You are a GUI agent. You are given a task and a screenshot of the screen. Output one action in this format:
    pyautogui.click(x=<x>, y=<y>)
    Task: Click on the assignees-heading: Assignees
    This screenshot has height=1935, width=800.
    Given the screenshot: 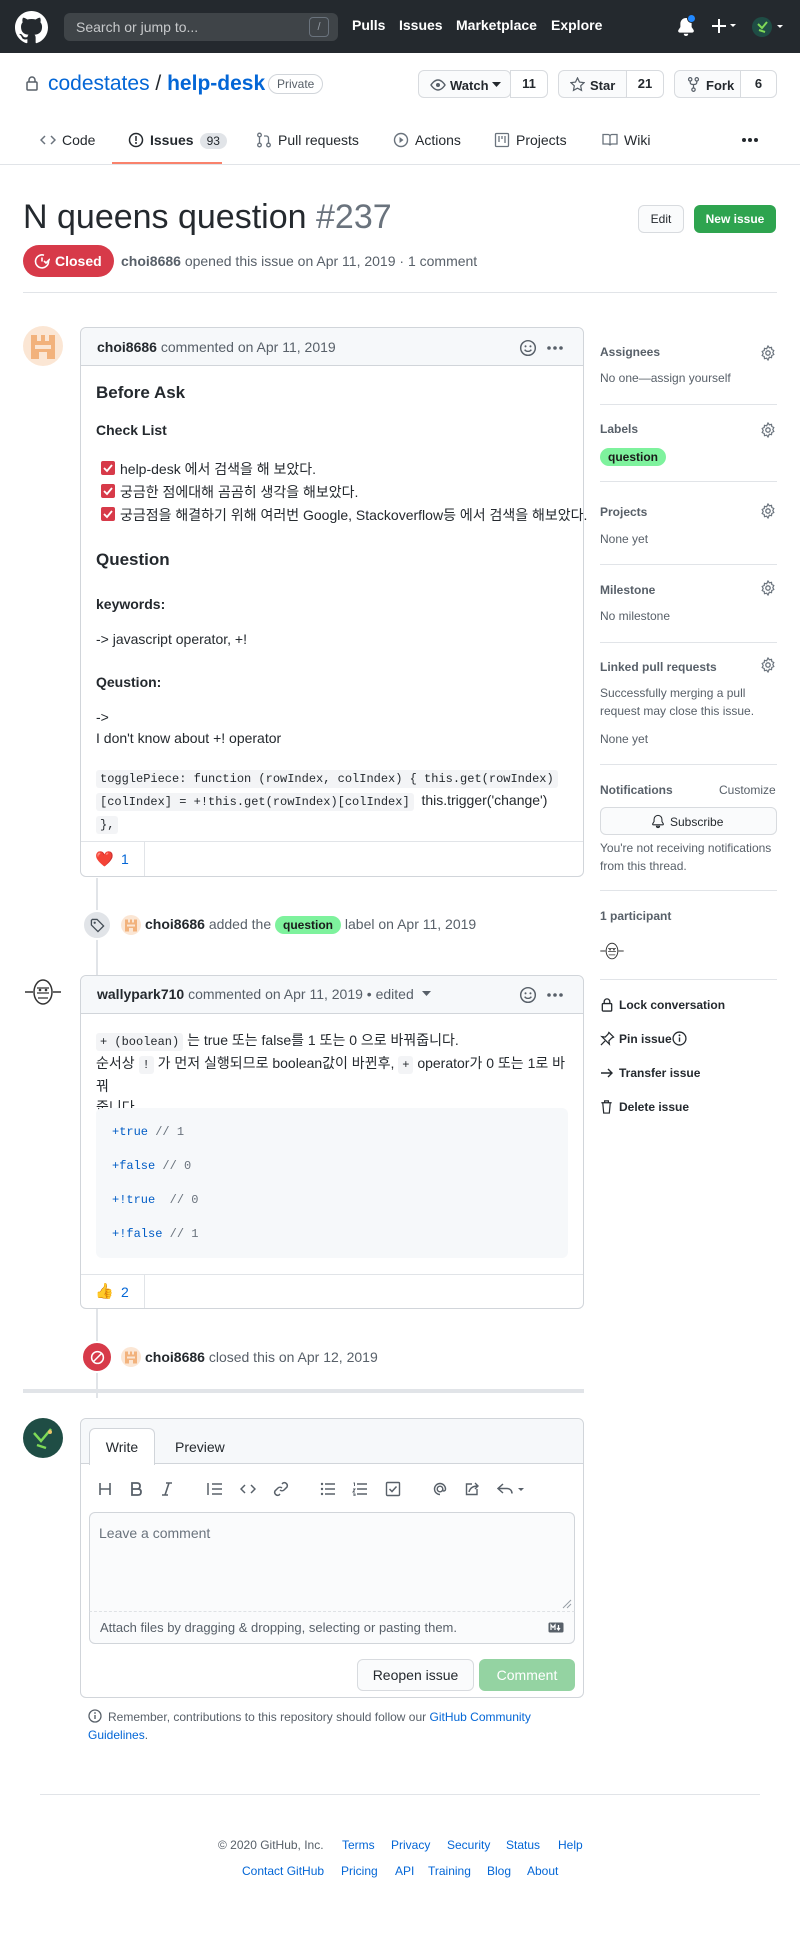 What is the action you would take?
    pyautogui.click(x=630, y=352)
    